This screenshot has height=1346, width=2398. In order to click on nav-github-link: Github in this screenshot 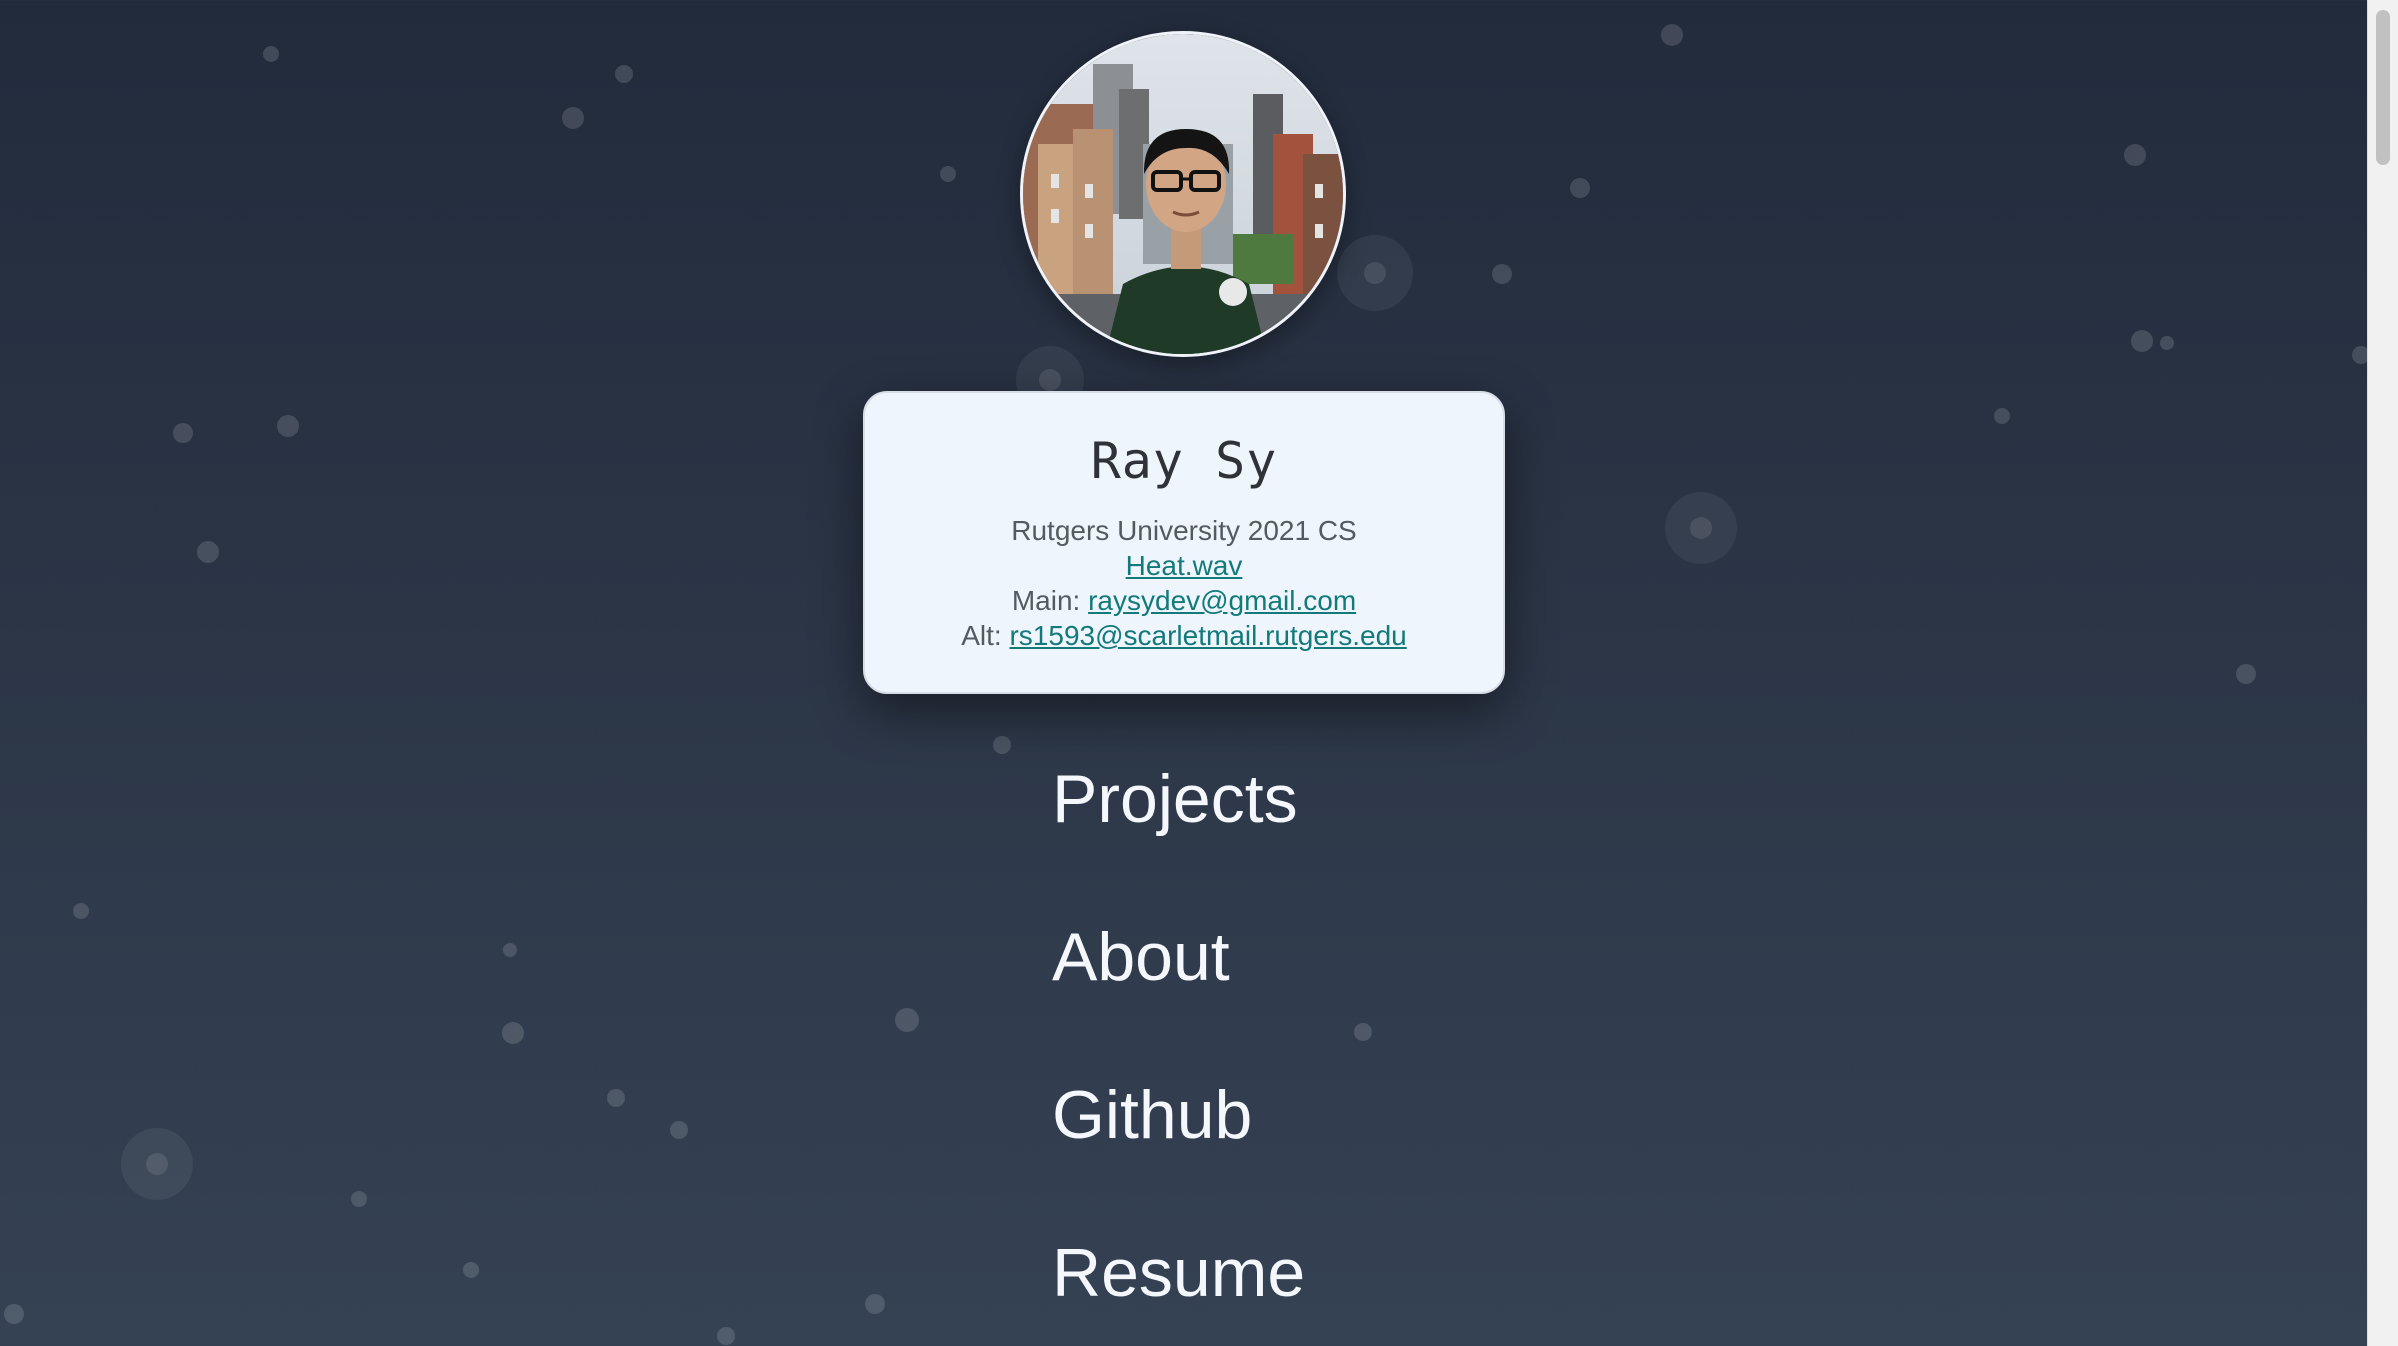, I will do `click(1178, 1150)`.